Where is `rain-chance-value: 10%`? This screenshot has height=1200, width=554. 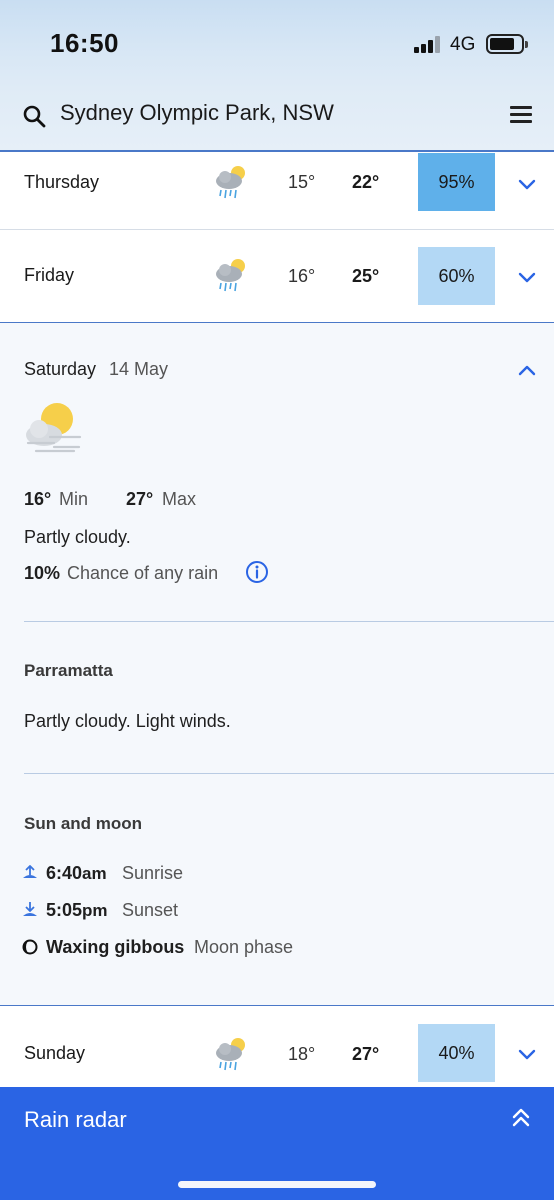
rain-chance-value: 10% is located at coordinates (42, 573).